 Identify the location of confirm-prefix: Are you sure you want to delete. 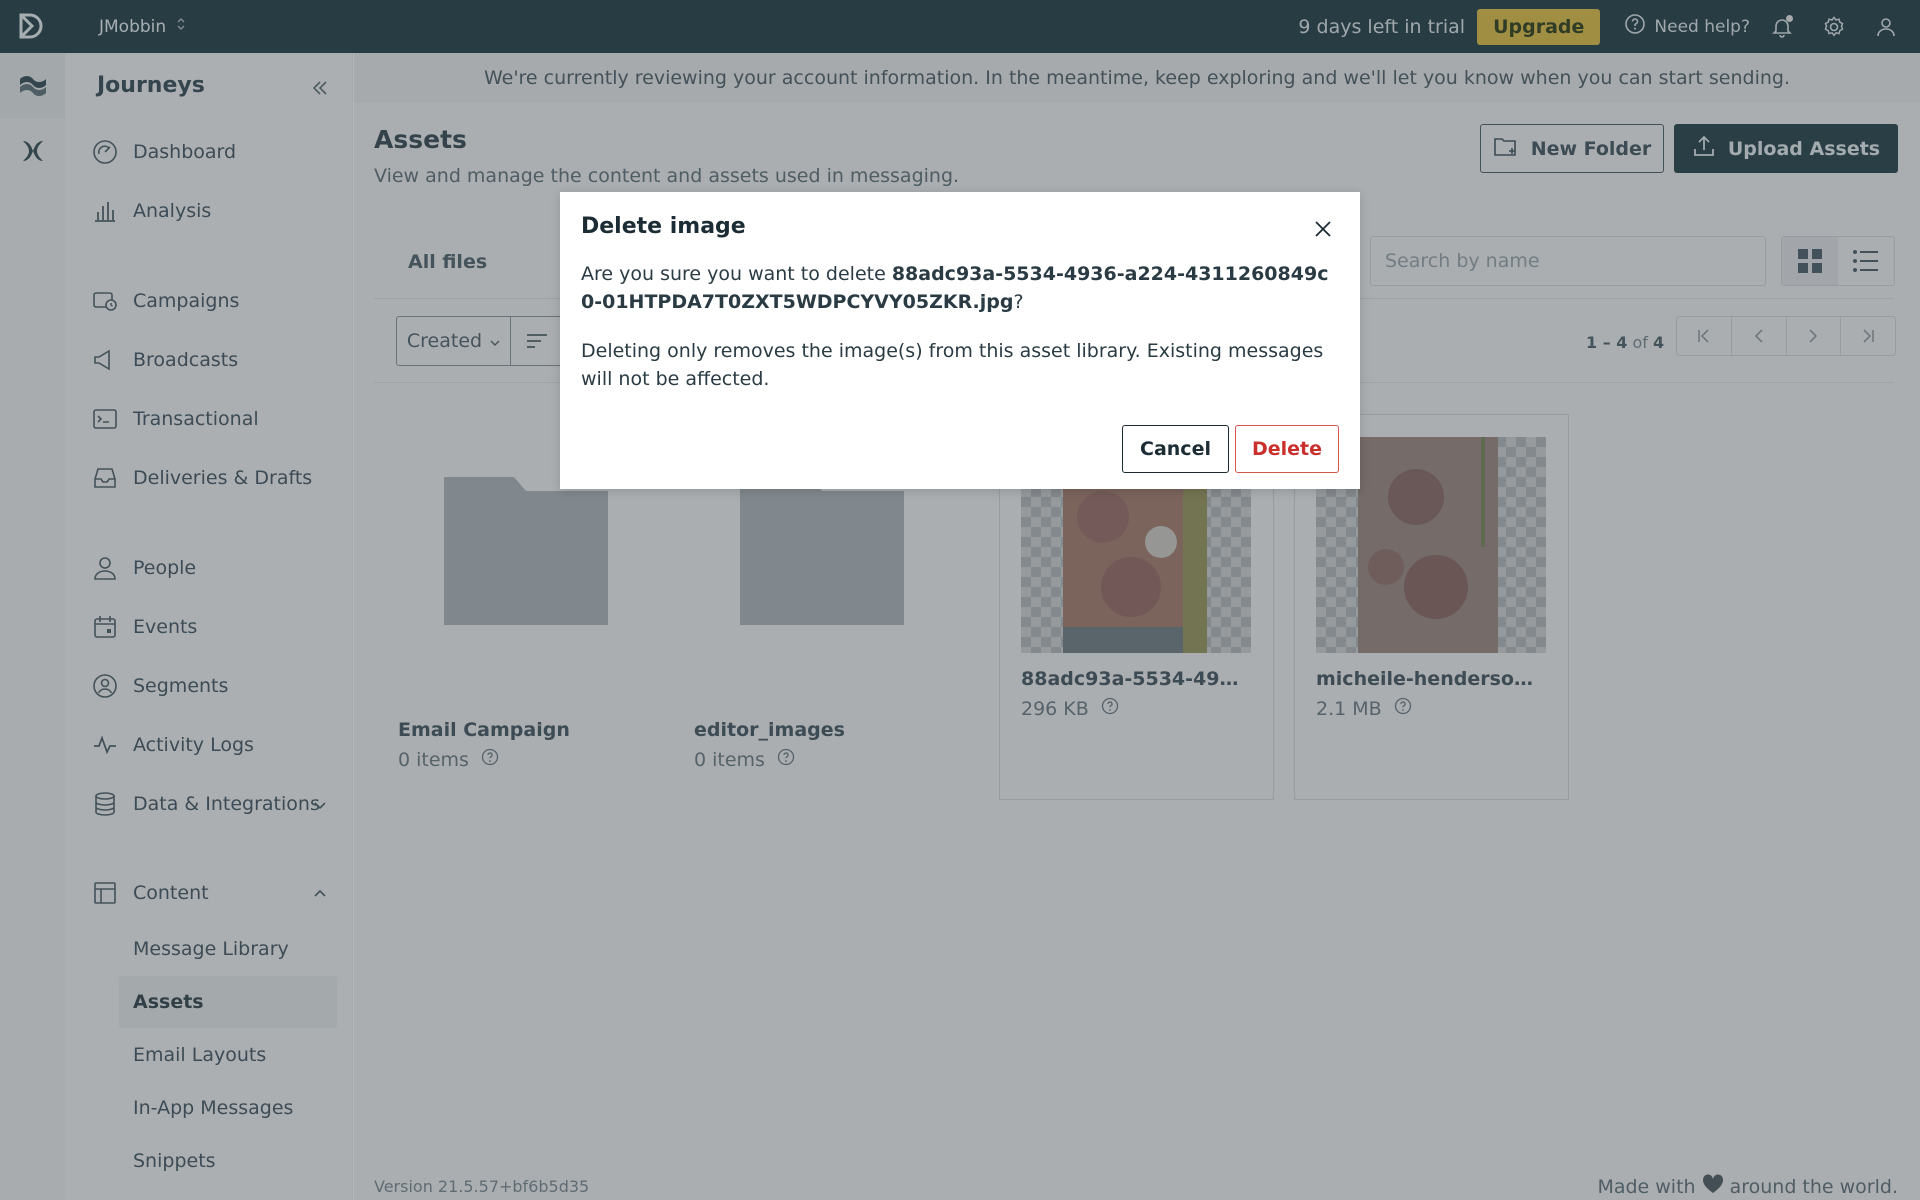
(736, 274).